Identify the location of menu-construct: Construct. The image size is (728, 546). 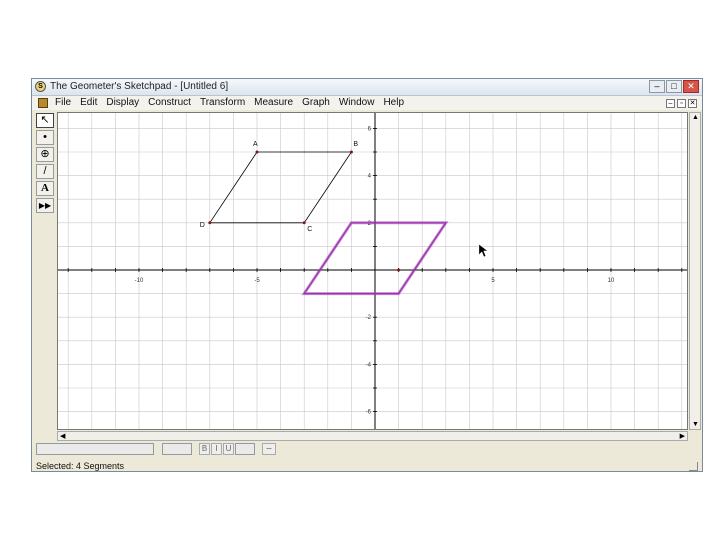
(169, 102).